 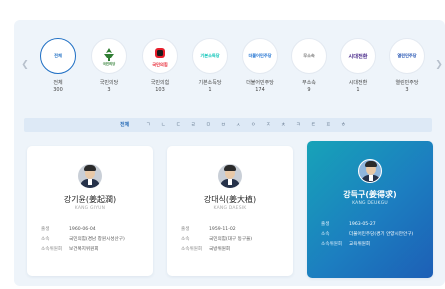 I want to click on member-info-row: 소속 국민의힘(대구 동구을), so click(x=217, y=239).